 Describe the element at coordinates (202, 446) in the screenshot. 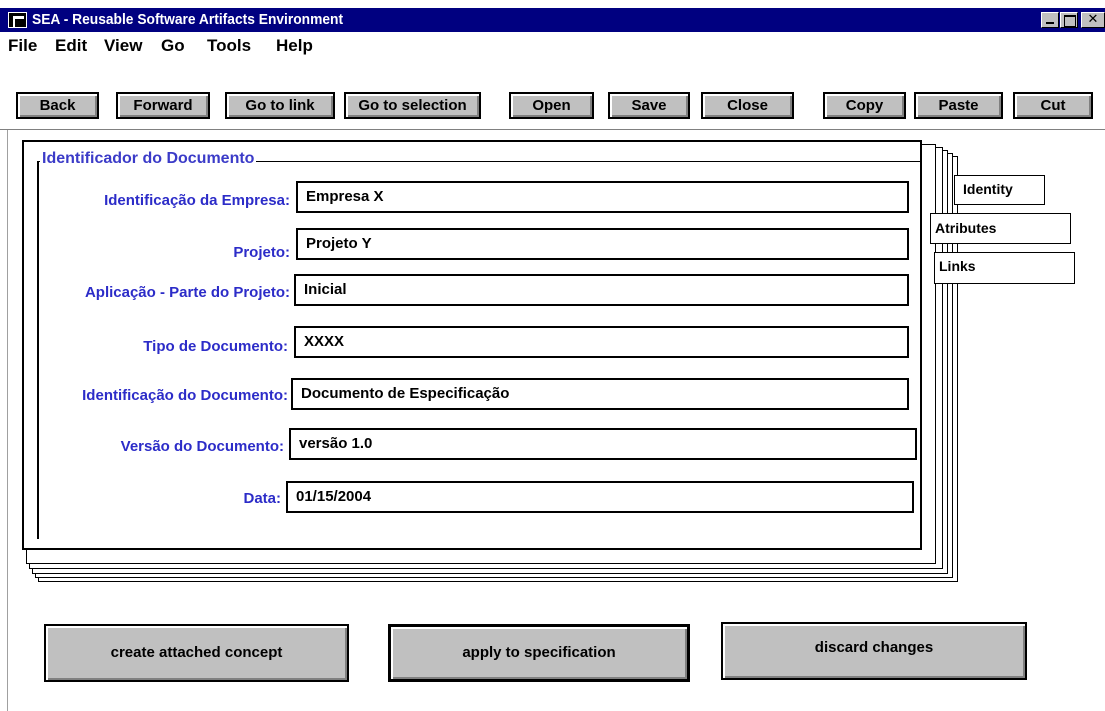

I see `field-label-versao: Versão do Documento:` at that location.